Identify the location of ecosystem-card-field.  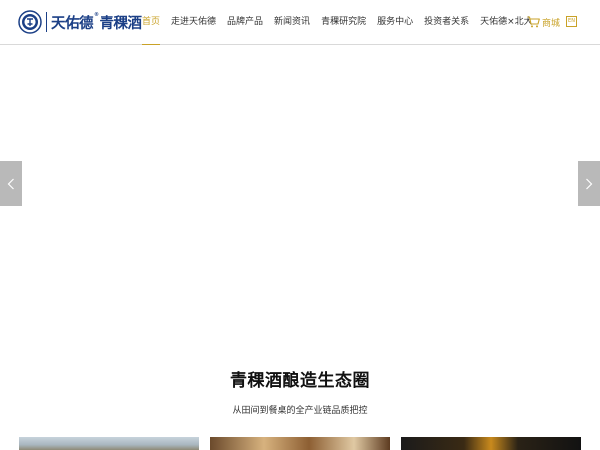
(109, 443).